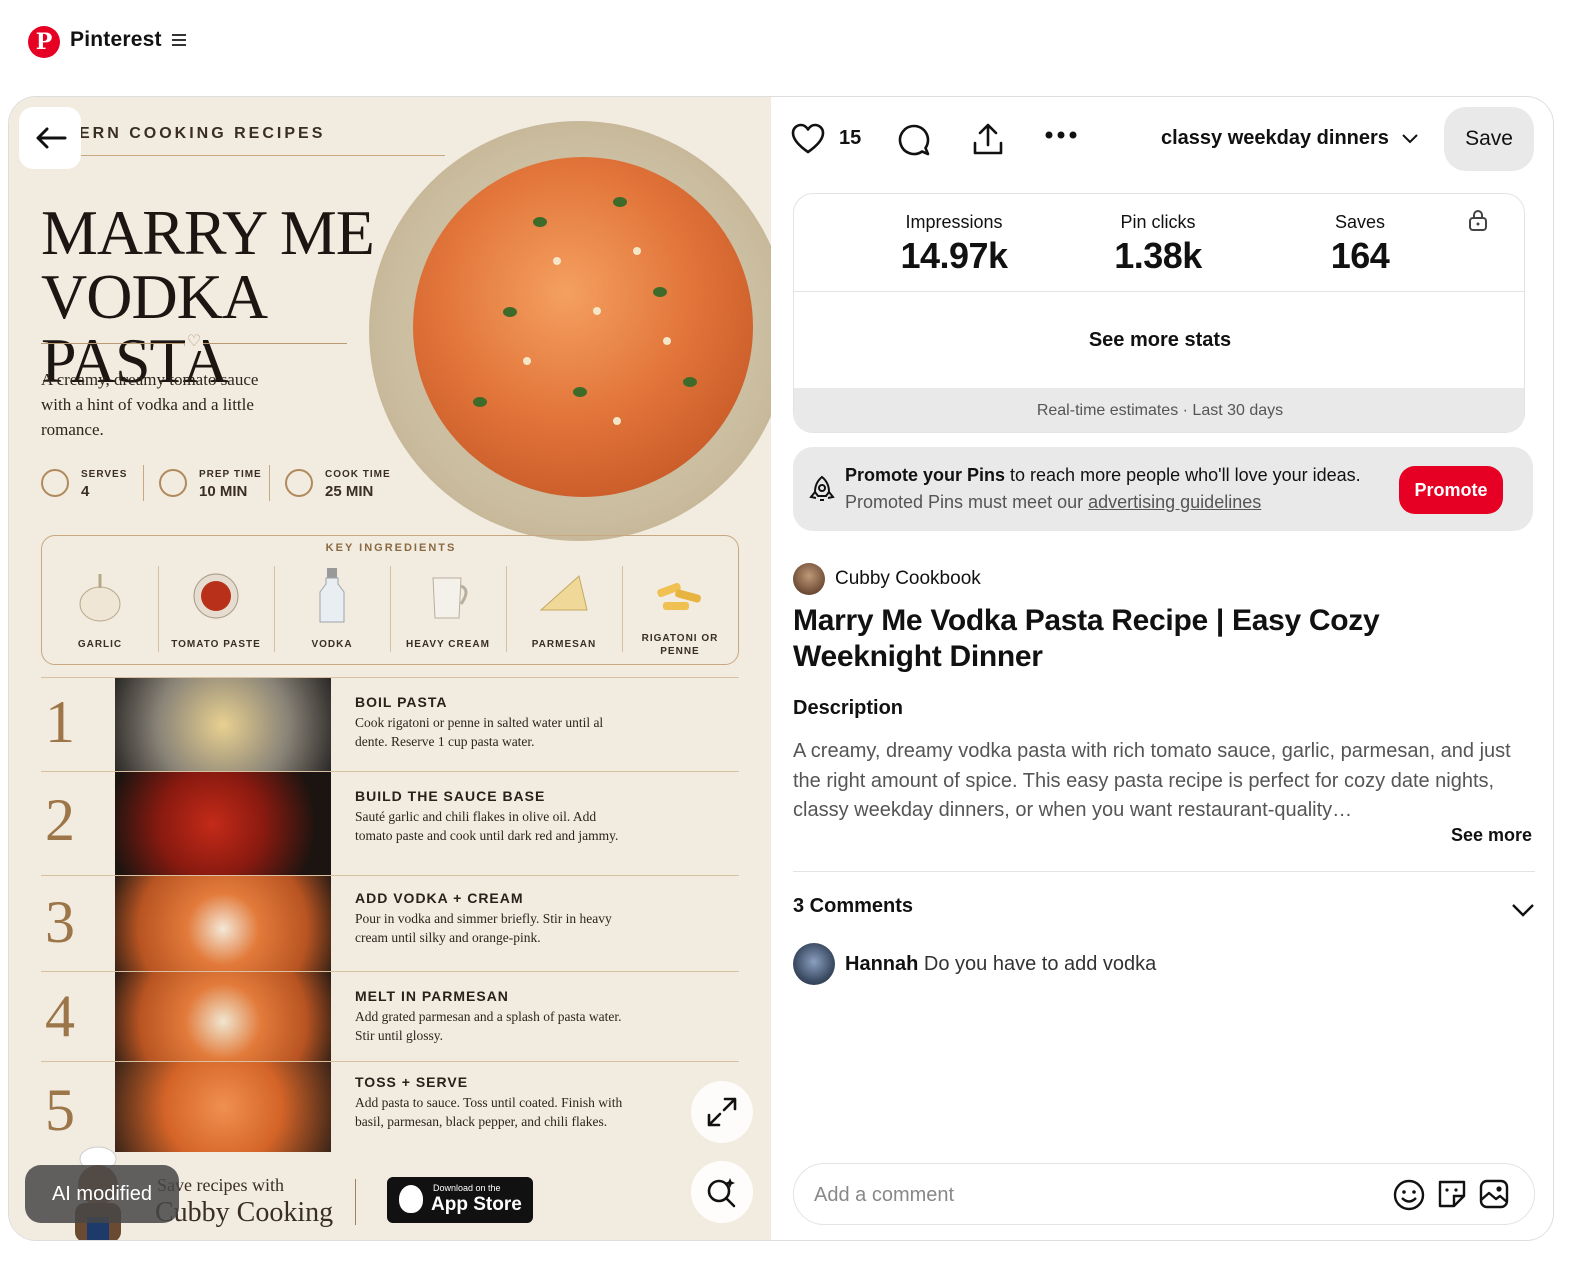 The height and width of the screenshot is (1274, 1588). Describe the element at coordinates (60, 1016) in the screenshot. I see `step-number: 4` at that location.